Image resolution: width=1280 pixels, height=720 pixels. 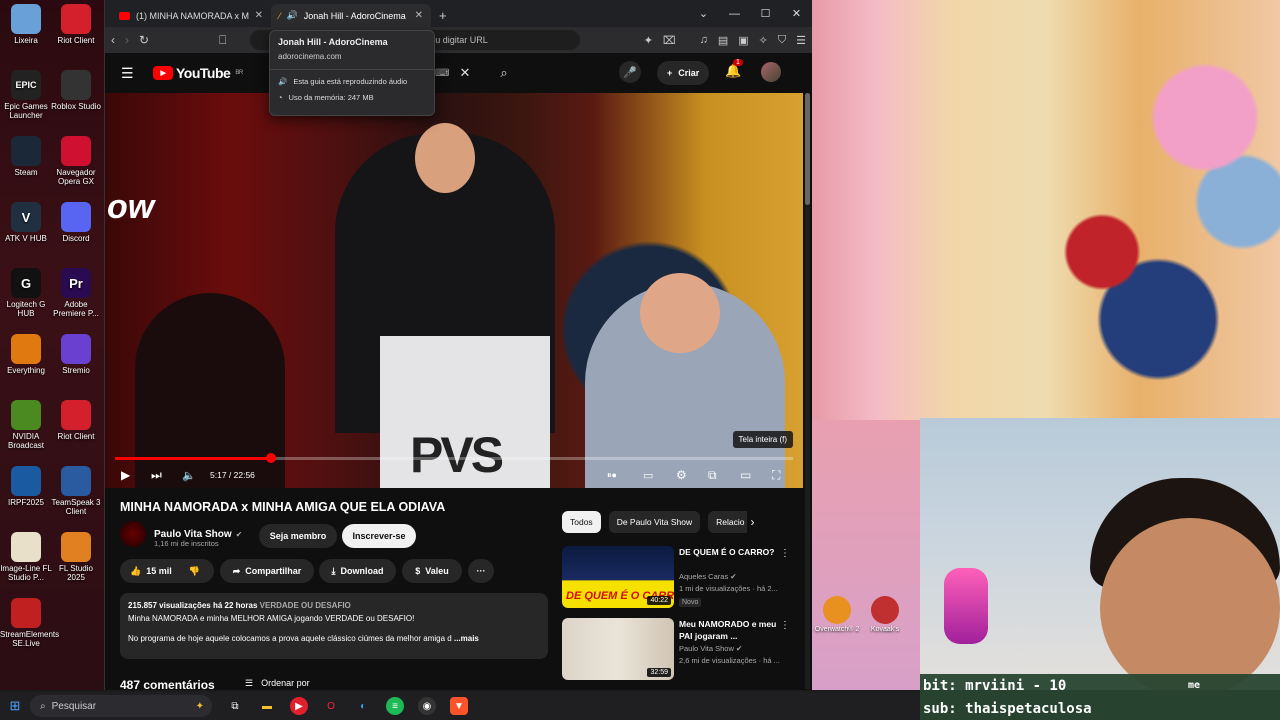 I want to click on settings-gear-icon: ⚙, so click(x=681, y=475).